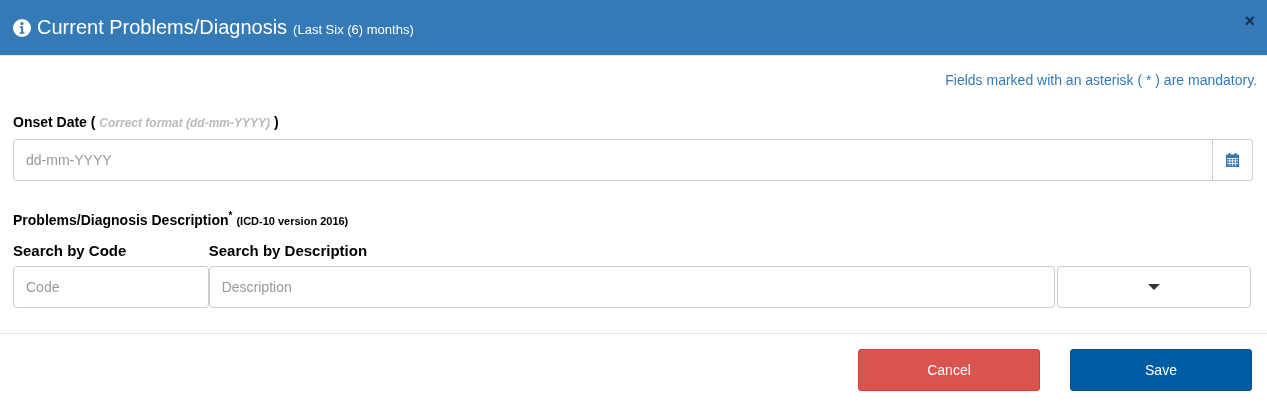 The image size is (1267, 406). What do you see at coordinates (1161, 369) in the screenshot?
I see `save-button: Save` at bounding box center [1161, 369].